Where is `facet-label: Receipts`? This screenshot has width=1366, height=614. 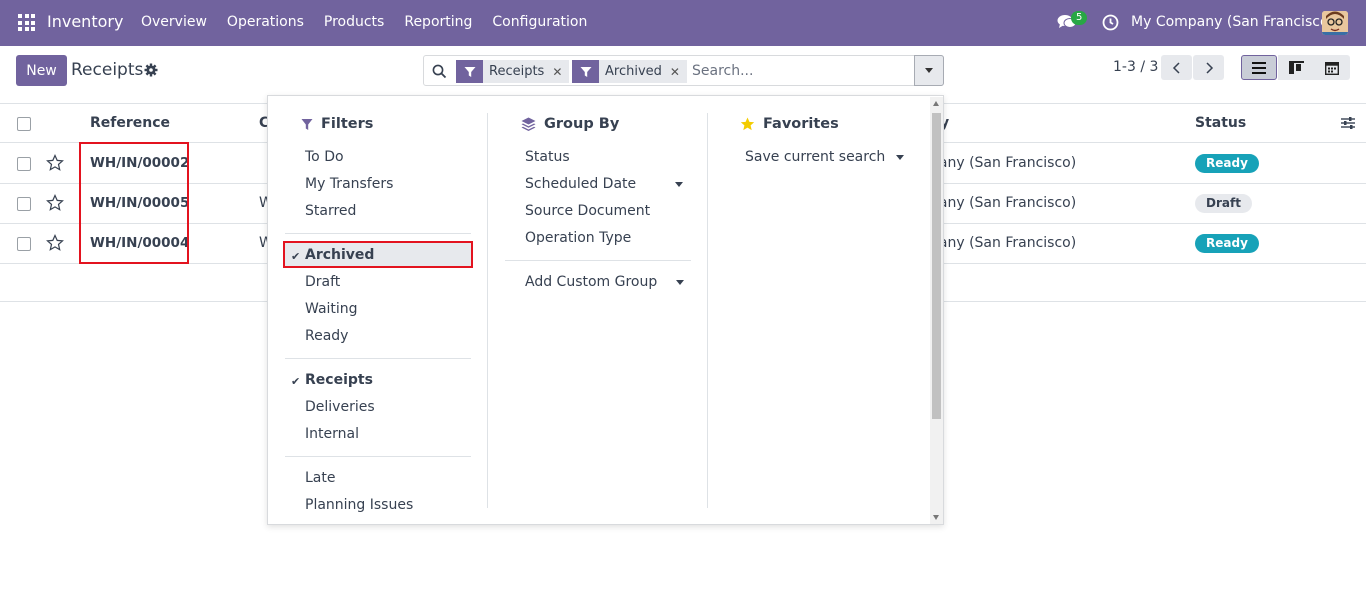
facet-label: Receipts is located at coordinates (517, 71).